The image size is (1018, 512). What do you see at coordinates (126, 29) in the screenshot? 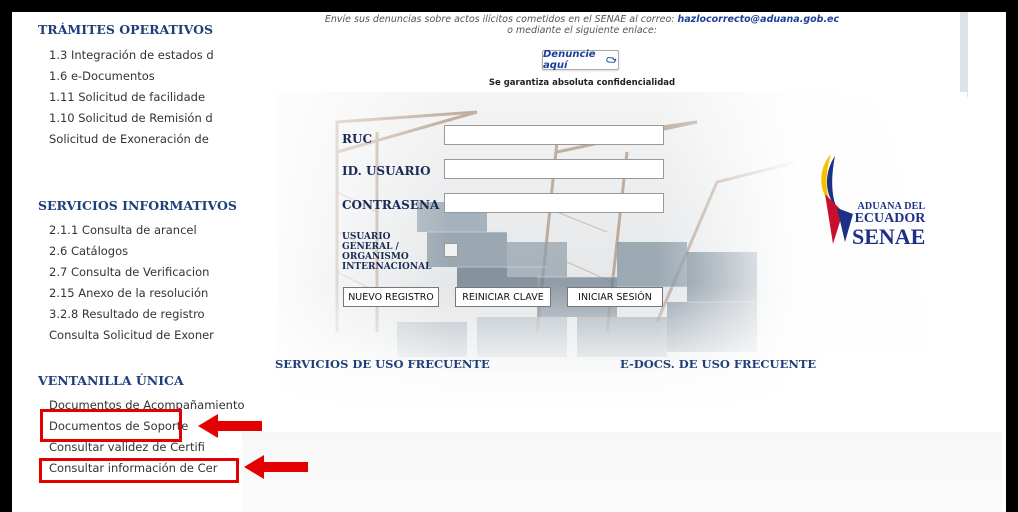
I see `section-title-tramites: TRÁMITES OPERATIVOS` at bounding box center [126, 29].